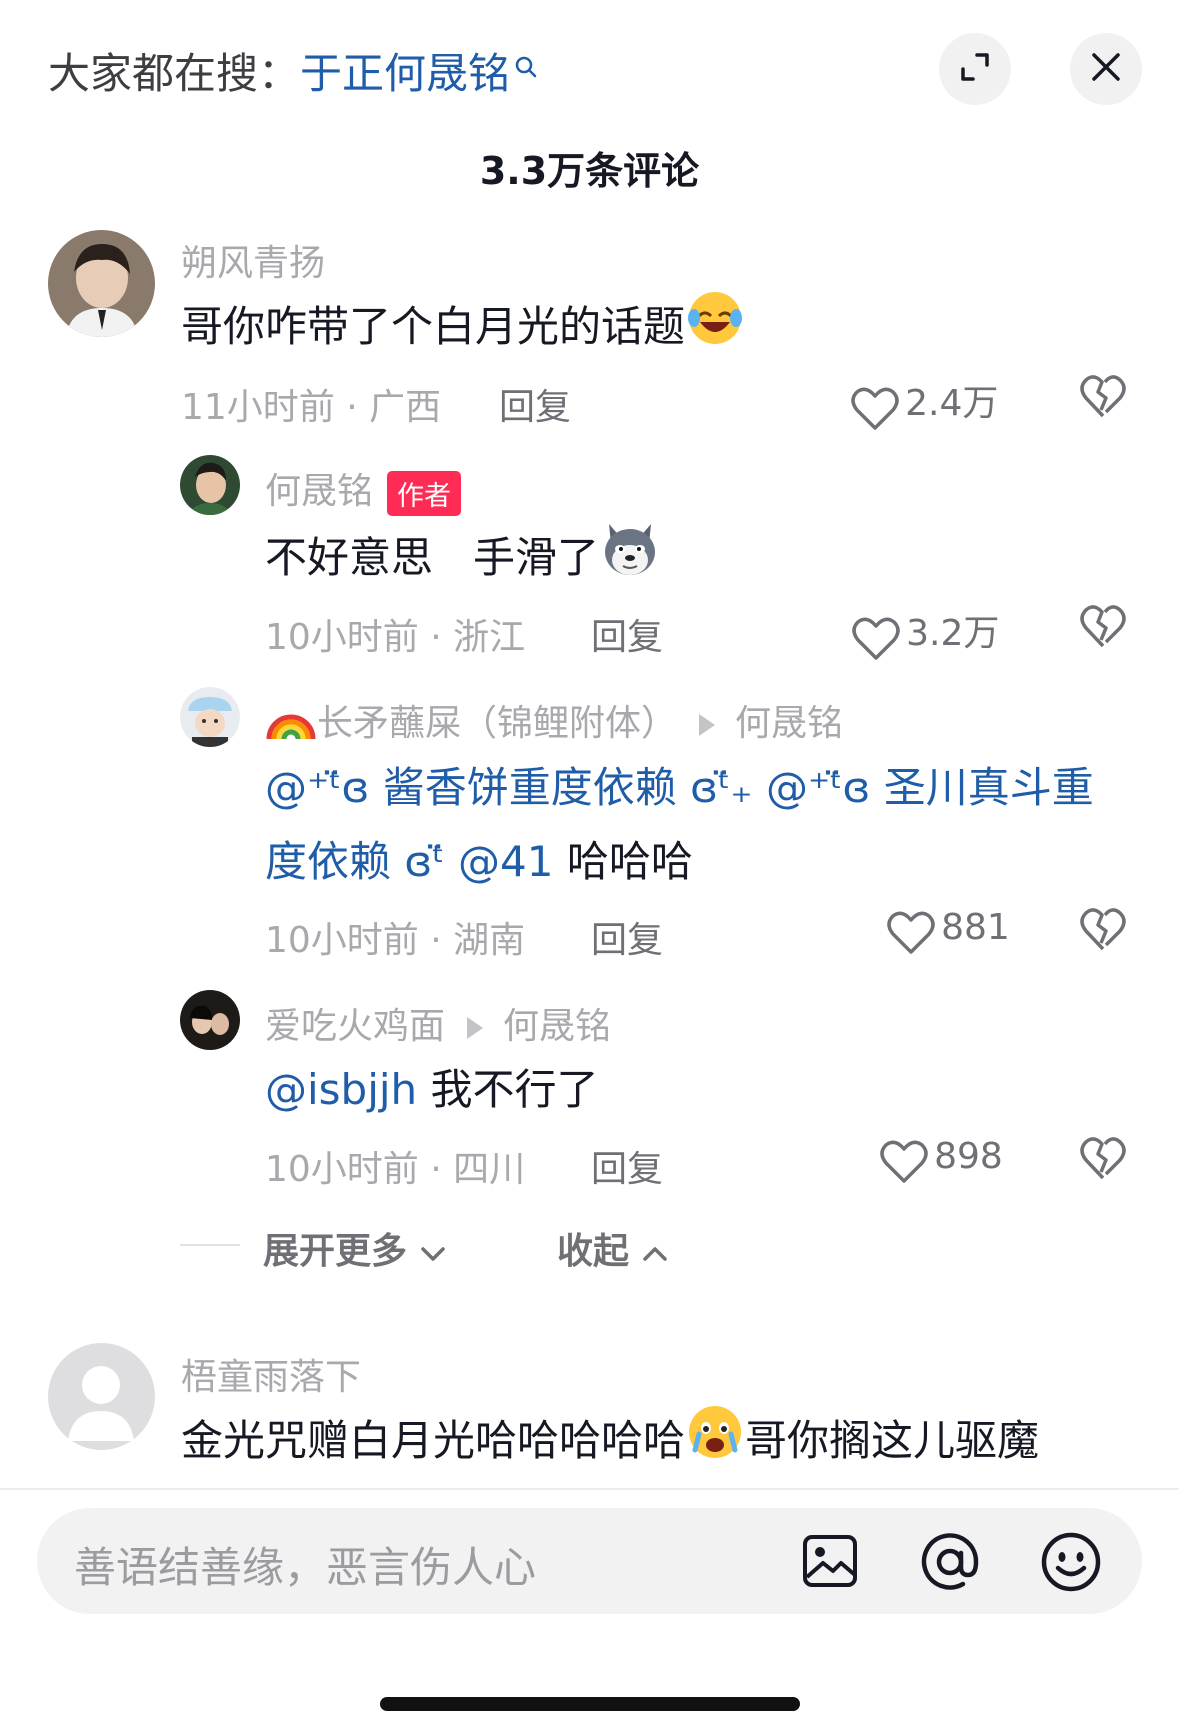 This screenshot has height=1735, width=1179. What do you see at coordinates (433, 1251) in the screenshot?
I see `chevron-down-icon` at bounding box center [433, 1251].